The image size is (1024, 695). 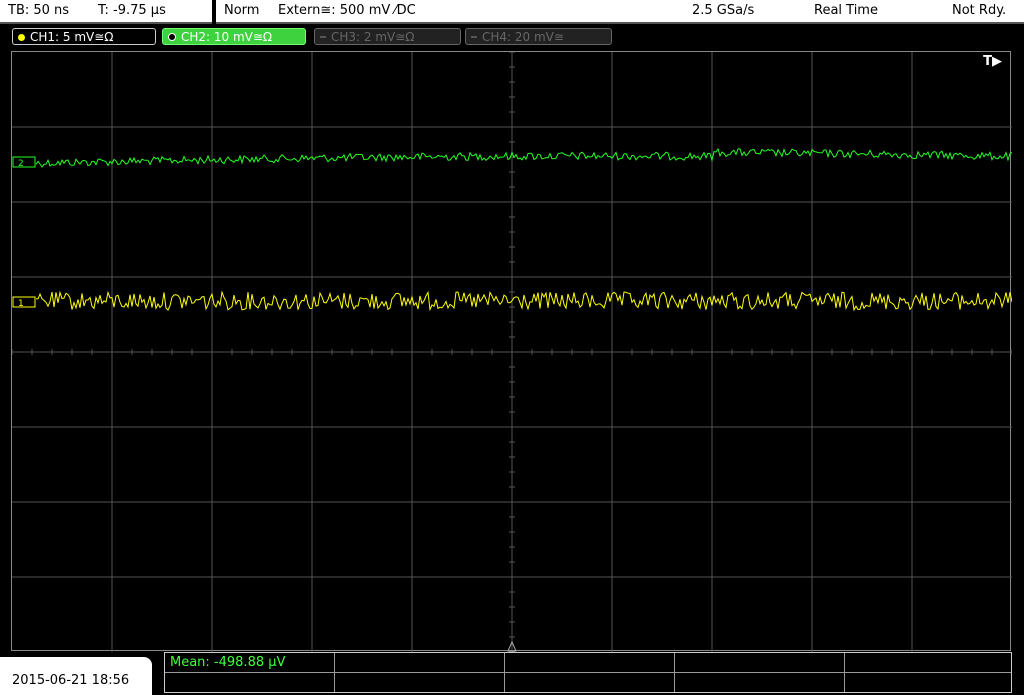 What do you see at coordinates (992, 61) in the screenshot?
I see `trigger-position-marker: T▶` at bounding box center [992, 61].